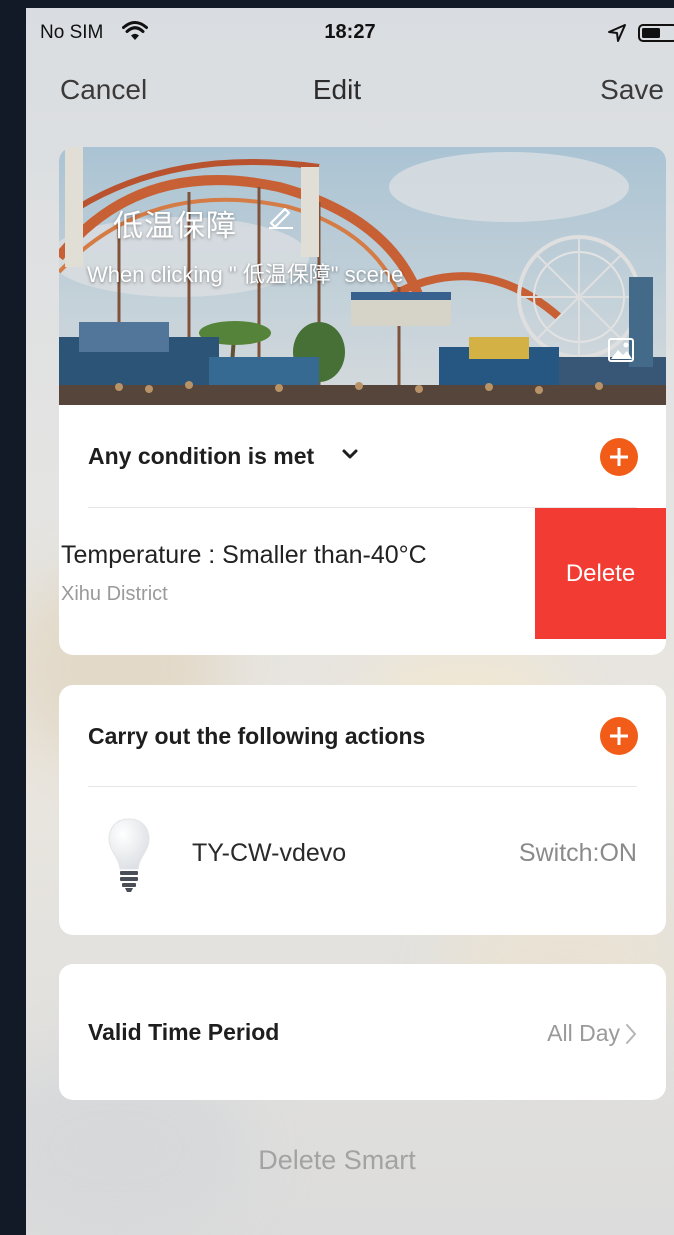 This screenshot has width=674, height=1235. Describe the element at coordinates (201, 456) in the screenshot. I see `condition-mode-label: Any condition is met` at that location.